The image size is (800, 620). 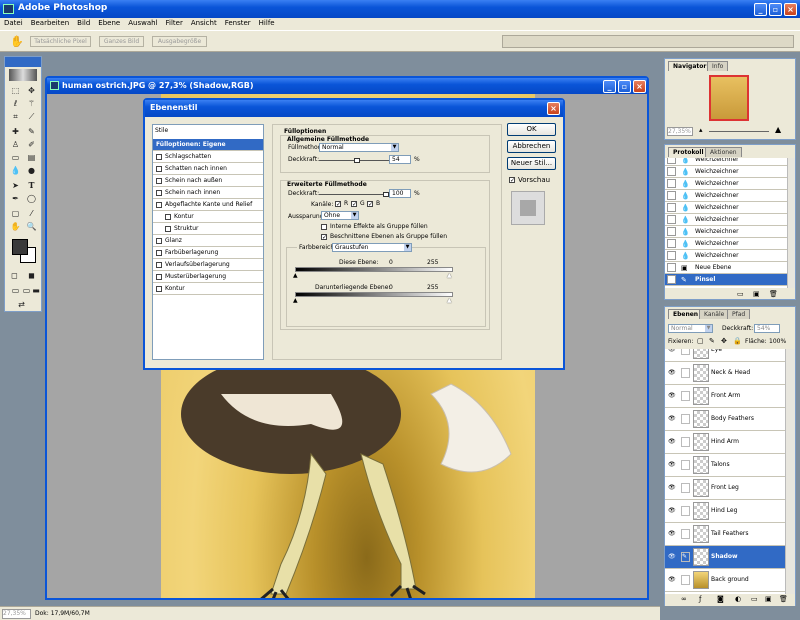 What do you see at coordinates (267, 23) in the screenshot?
I see `menu-hilfe: Hilfe` at bounding box center [267, 23].